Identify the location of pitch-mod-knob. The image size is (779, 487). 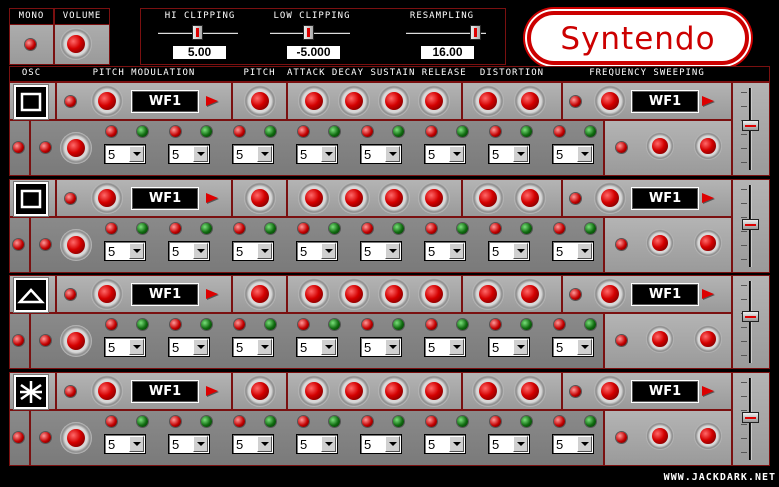
(107, 101).